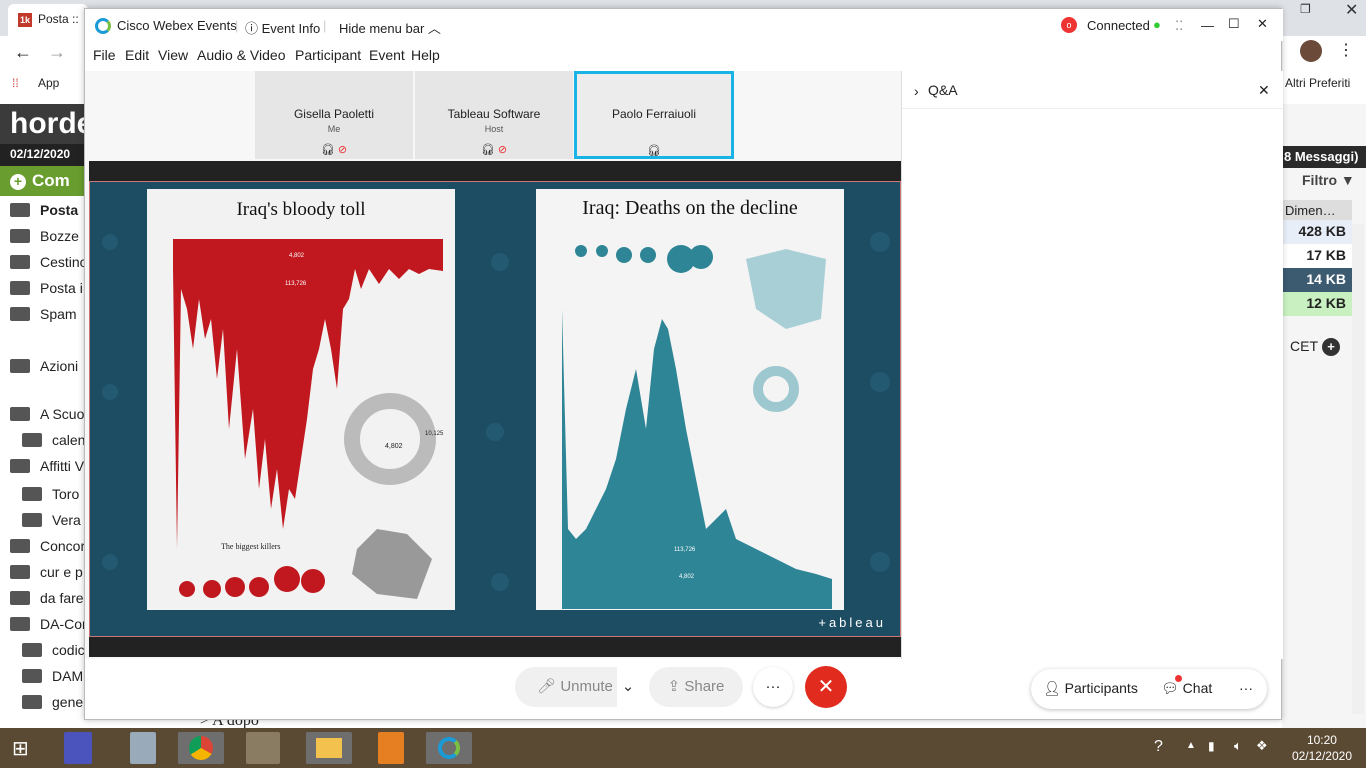 The width and height of the screenshot is (1366, 768). What do you see at coordinates (263, 748) in the screenshot?
I see `paint-icon` at bounding box center [263, 748].